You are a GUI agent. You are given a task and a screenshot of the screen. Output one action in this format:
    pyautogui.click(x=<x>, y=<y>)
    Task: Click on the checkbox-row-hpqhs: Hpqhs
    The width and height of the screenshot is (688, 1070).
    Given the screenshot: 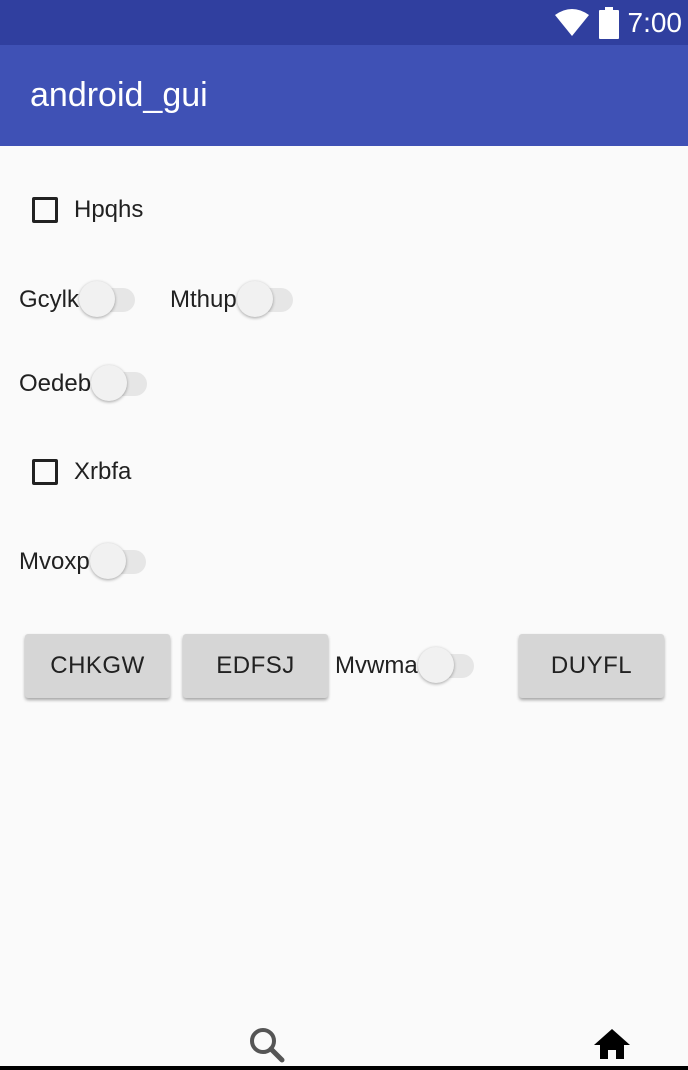 What is the action you would take?
    pyautogui.click(x=71, y=210)
    